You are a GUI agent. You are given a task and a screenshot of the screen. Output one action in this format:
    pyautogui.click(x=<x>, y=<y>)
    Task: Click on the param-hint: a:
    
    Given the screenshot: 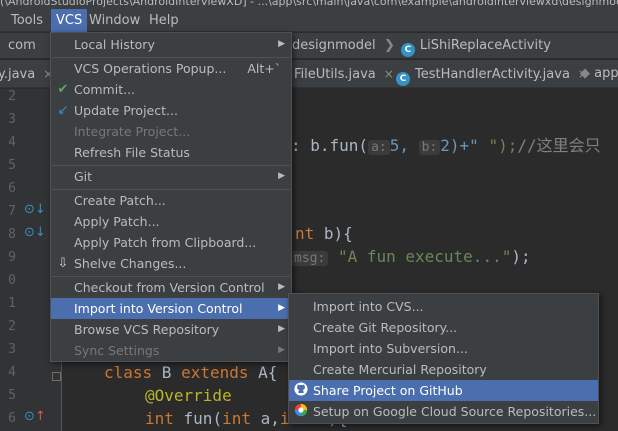 What is the action you would take?
    pyautogui.click(x=379, y=147)
    